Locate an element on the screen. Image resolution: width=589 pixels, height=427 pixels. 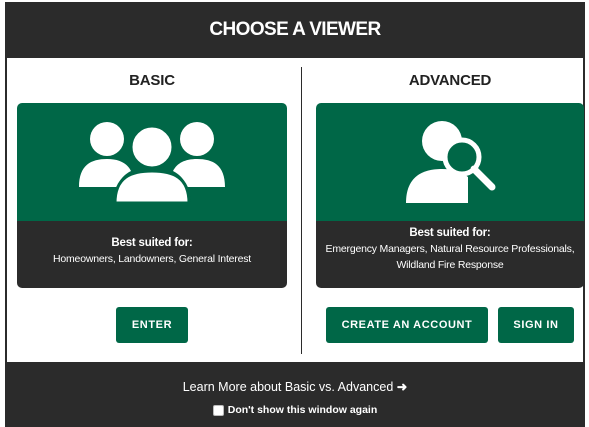
advanced-title: ADVANCED is located at coordinates (450, 80).